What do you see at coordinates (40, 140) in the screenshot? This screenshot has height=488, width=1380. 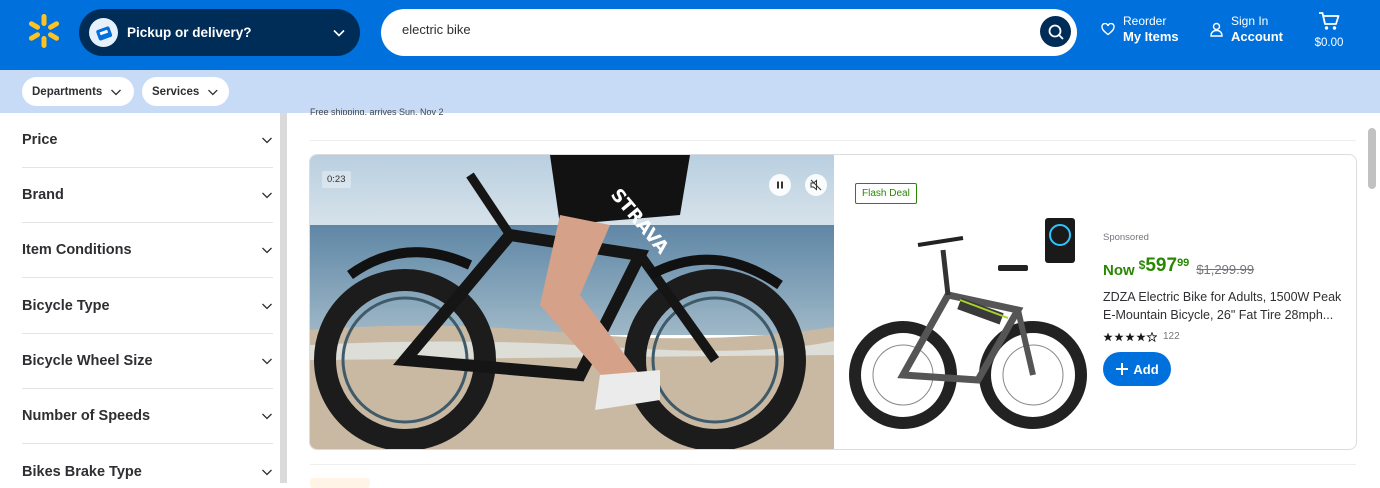 I see `filter-label: Price` at bounding box center [40, 140].